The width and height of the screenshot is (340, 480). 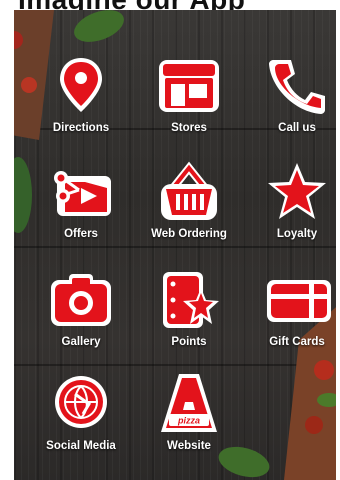 I want to click on menu-item-gift-cards: Gift Cards, so click(x=289, y=315).